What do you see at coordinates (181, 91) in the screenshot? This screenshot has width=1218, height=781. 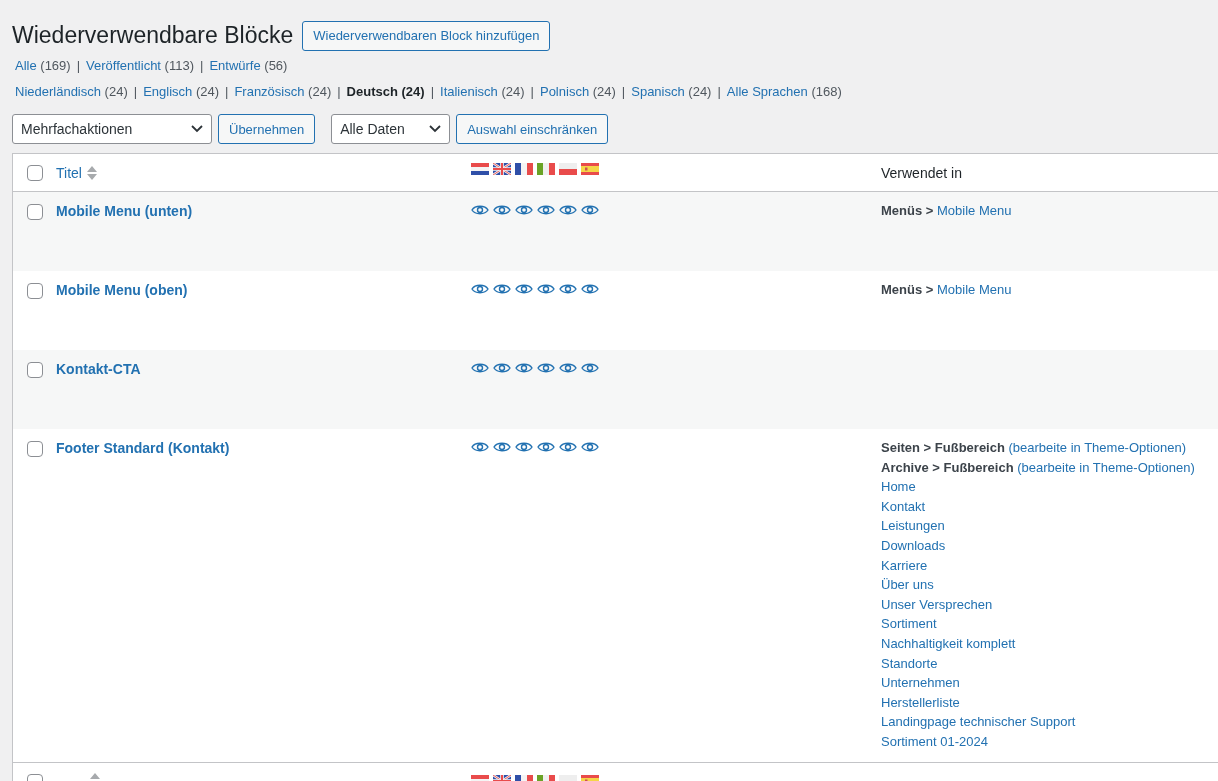 I see `filter-link: Englisch (24)` at bounding box center [181, 91].